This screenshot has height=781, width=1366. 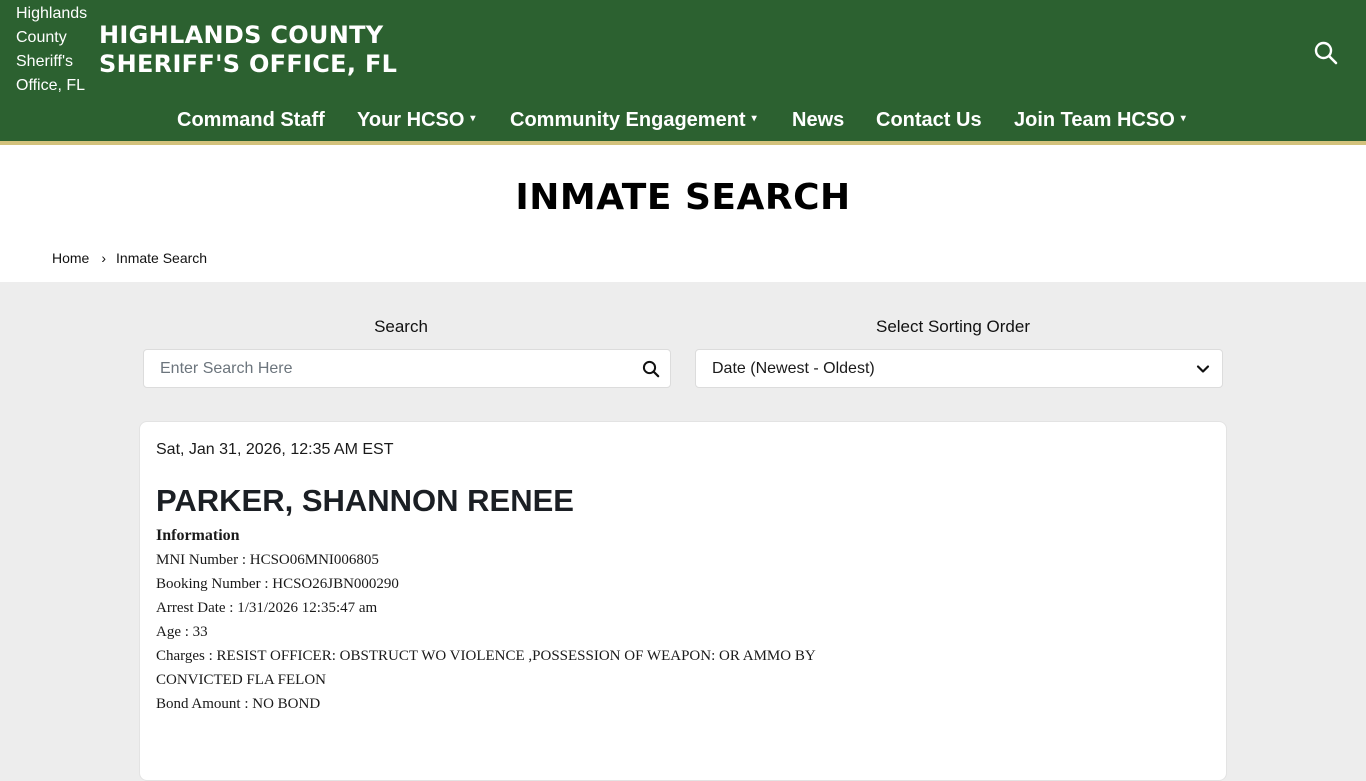 I want to click on nav-label: News, so click(x=818, y=120).